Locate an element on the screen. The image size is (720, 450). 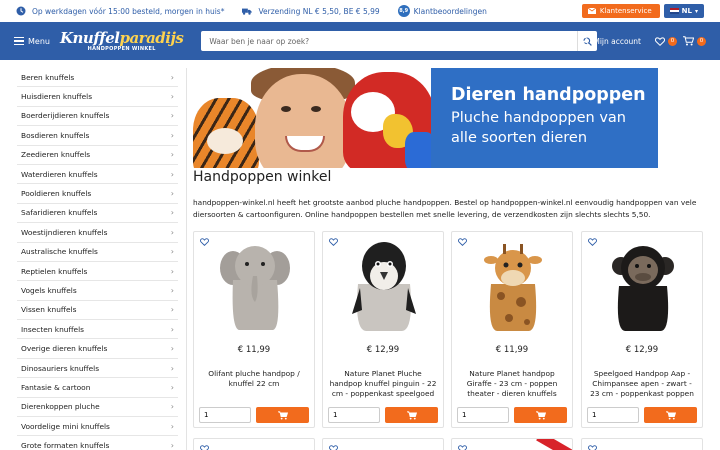
account-link: Mijn account is located at coordinates (610, 41).